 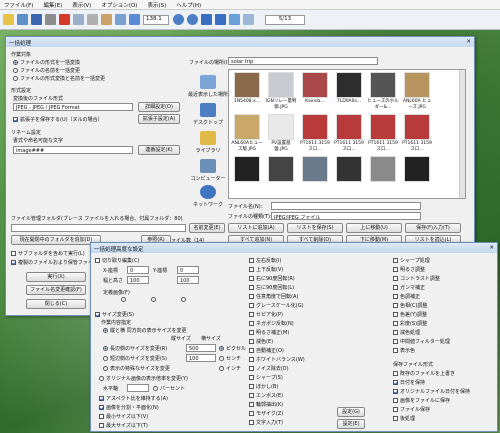 What do you see at coordinates (266, 413) in the screenshot?
I see `mosaic-checkbox: モザイク(Z)` at bounding box center [266, 413].